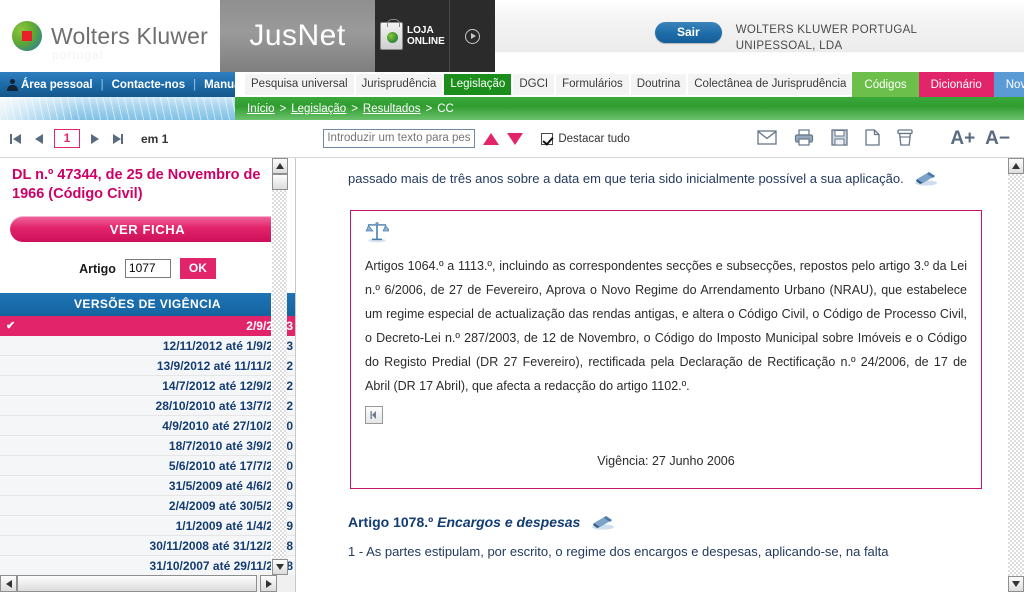 This screenshot has height=614, width=1024. What do you see at coordinates (804, 138) in the screenshot?
I see `print-icon` at bounding box center [804, 138].